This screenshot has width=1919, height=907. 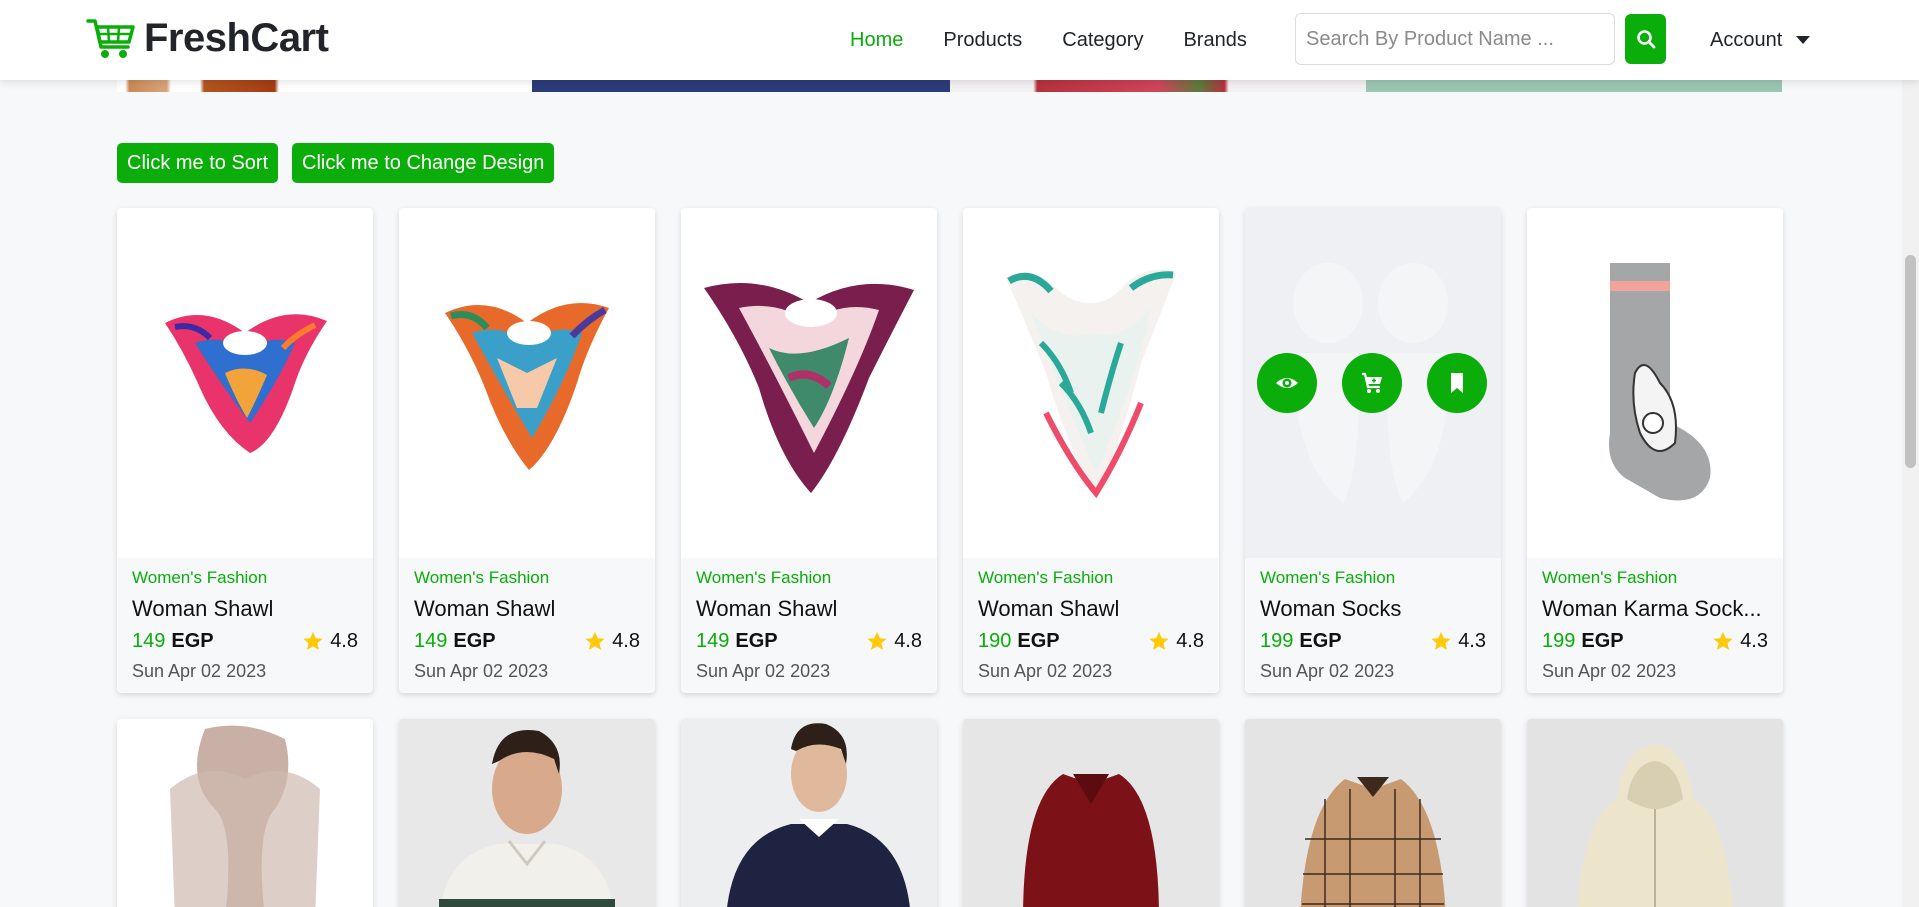 I want to click on scarf-purple-image, so click(x=809, y=388).